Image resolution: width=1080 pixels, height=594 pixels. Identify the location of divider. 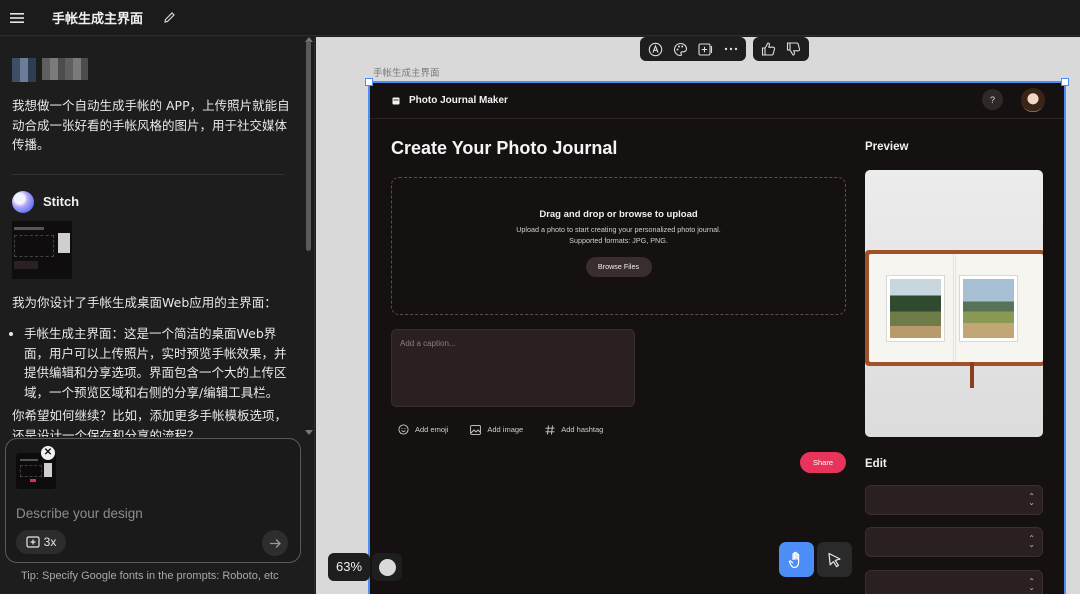
(148, 174).